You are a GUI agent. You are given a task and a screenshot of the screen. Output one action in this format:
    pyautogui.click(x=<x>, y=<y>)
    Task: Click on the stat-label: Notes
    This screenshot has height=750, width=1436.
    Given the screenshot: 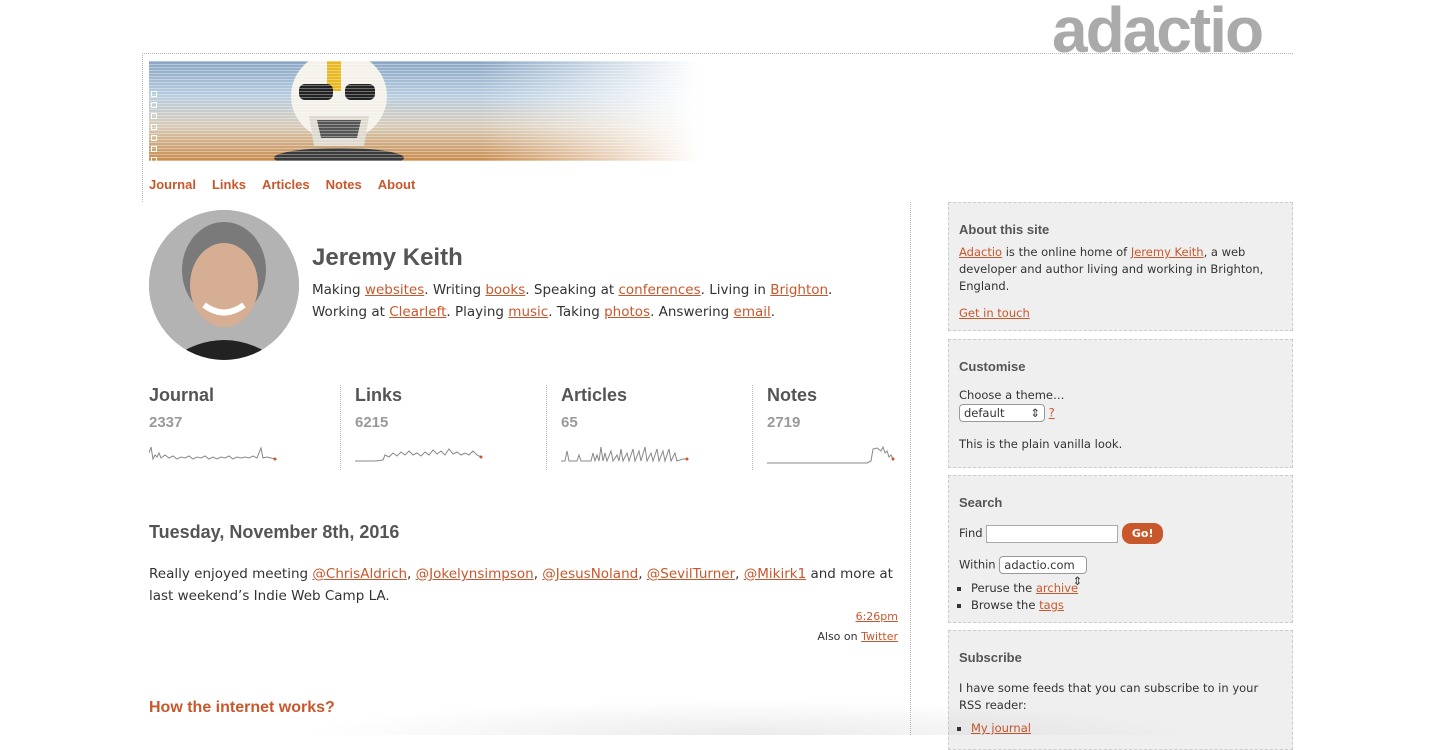 What is the action you would take?
    pyautogui.click(x=792, y=395)
    